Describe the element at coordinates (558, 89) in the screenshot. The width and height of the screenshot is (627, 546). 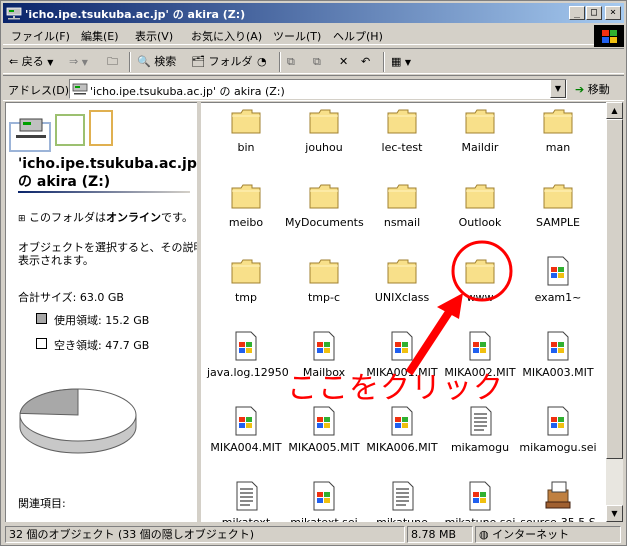
I see `address-dropdown-button: ▼` at that location.